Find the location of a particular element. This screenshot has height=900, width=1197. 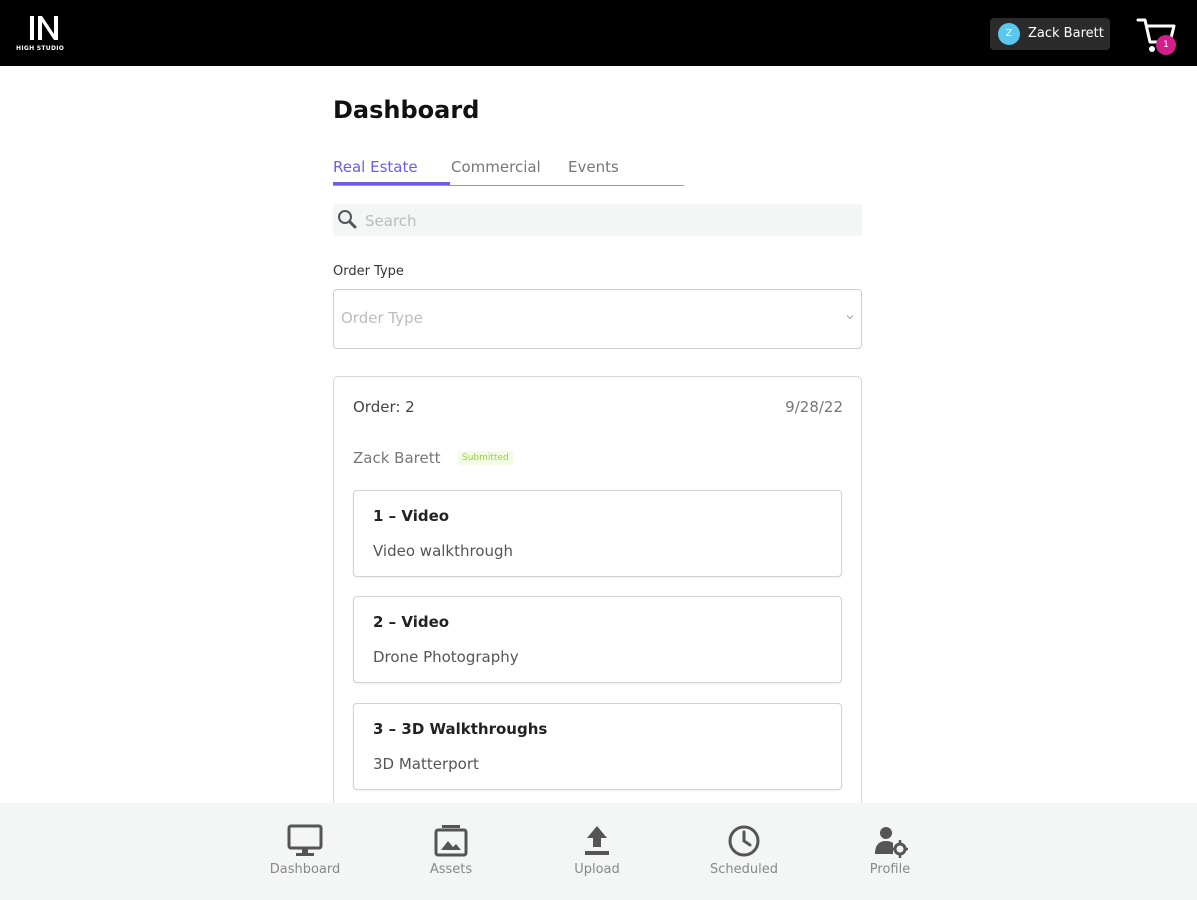

nav-scheduled: Scheduled is located at coordinates (744, 851).